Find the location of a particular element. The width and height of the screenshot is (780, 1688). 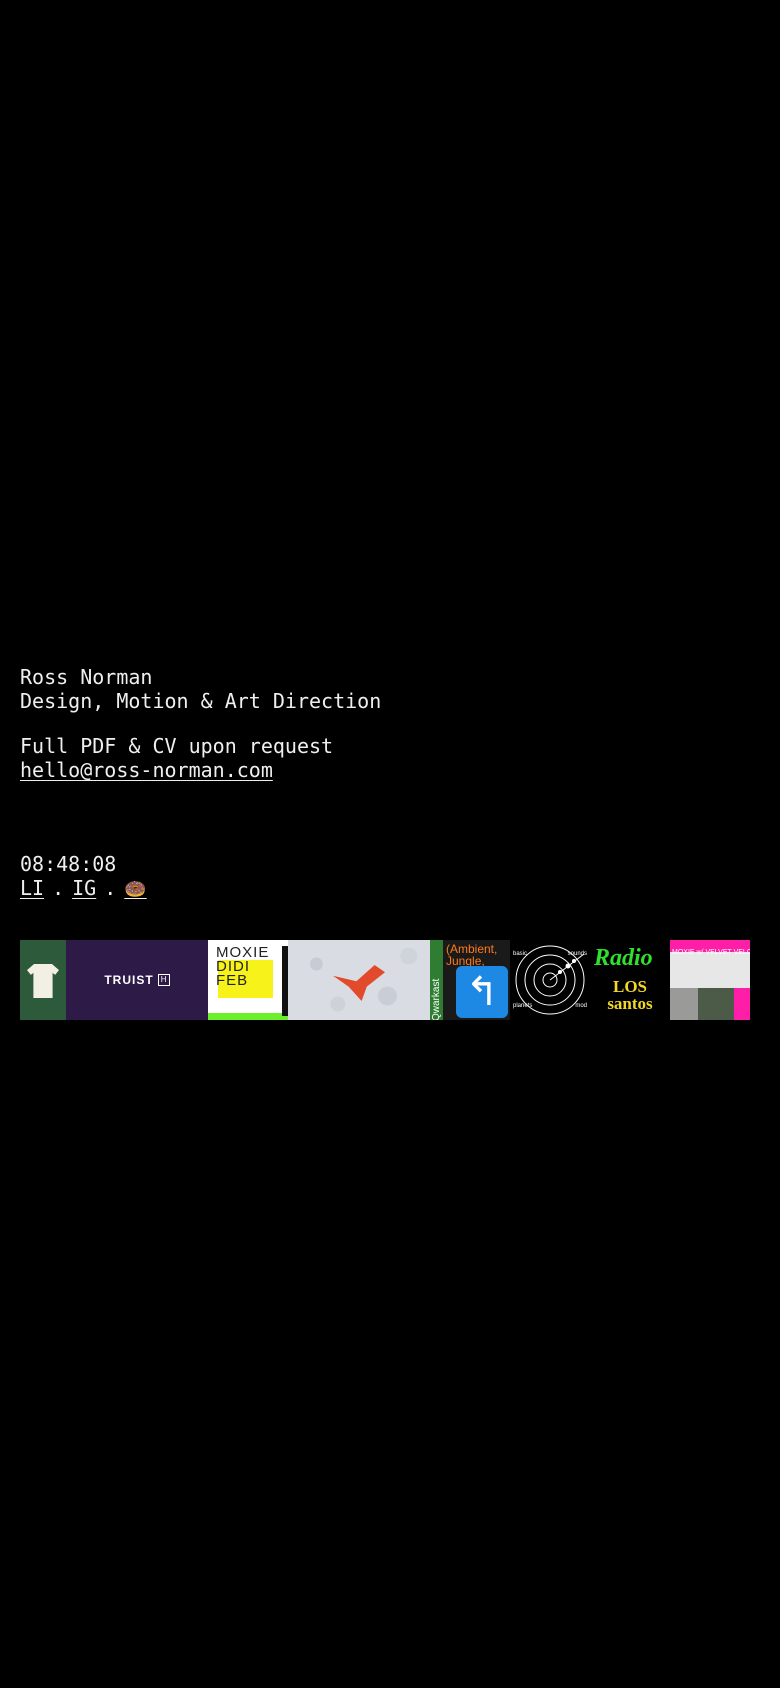

velour-photo is located at coordinates (716, 1004).